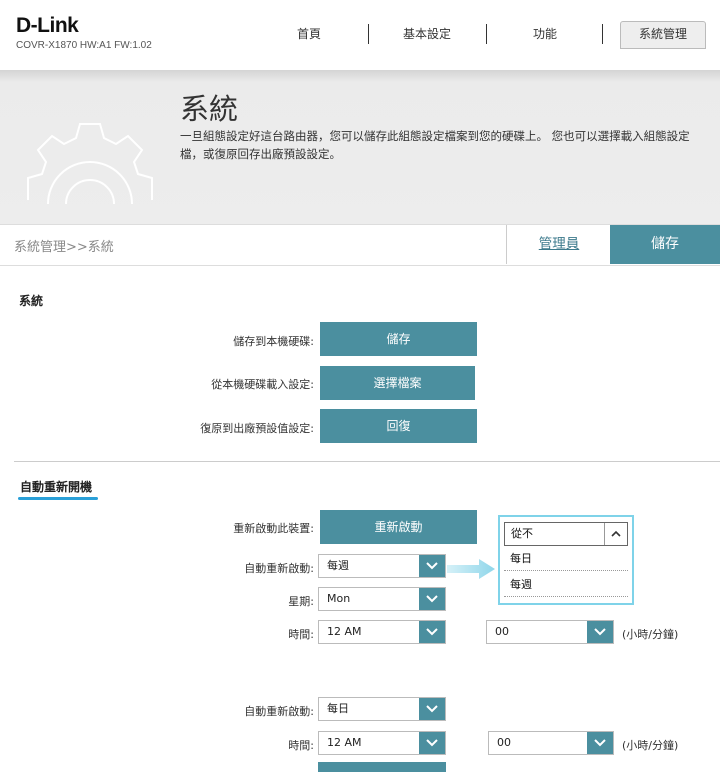 This screenshot has width=720, height=784. What do you see at coordinates (382, 632) in the screenshot?
I see `hour-select: 12 AM` at bounding box center [382, 632].